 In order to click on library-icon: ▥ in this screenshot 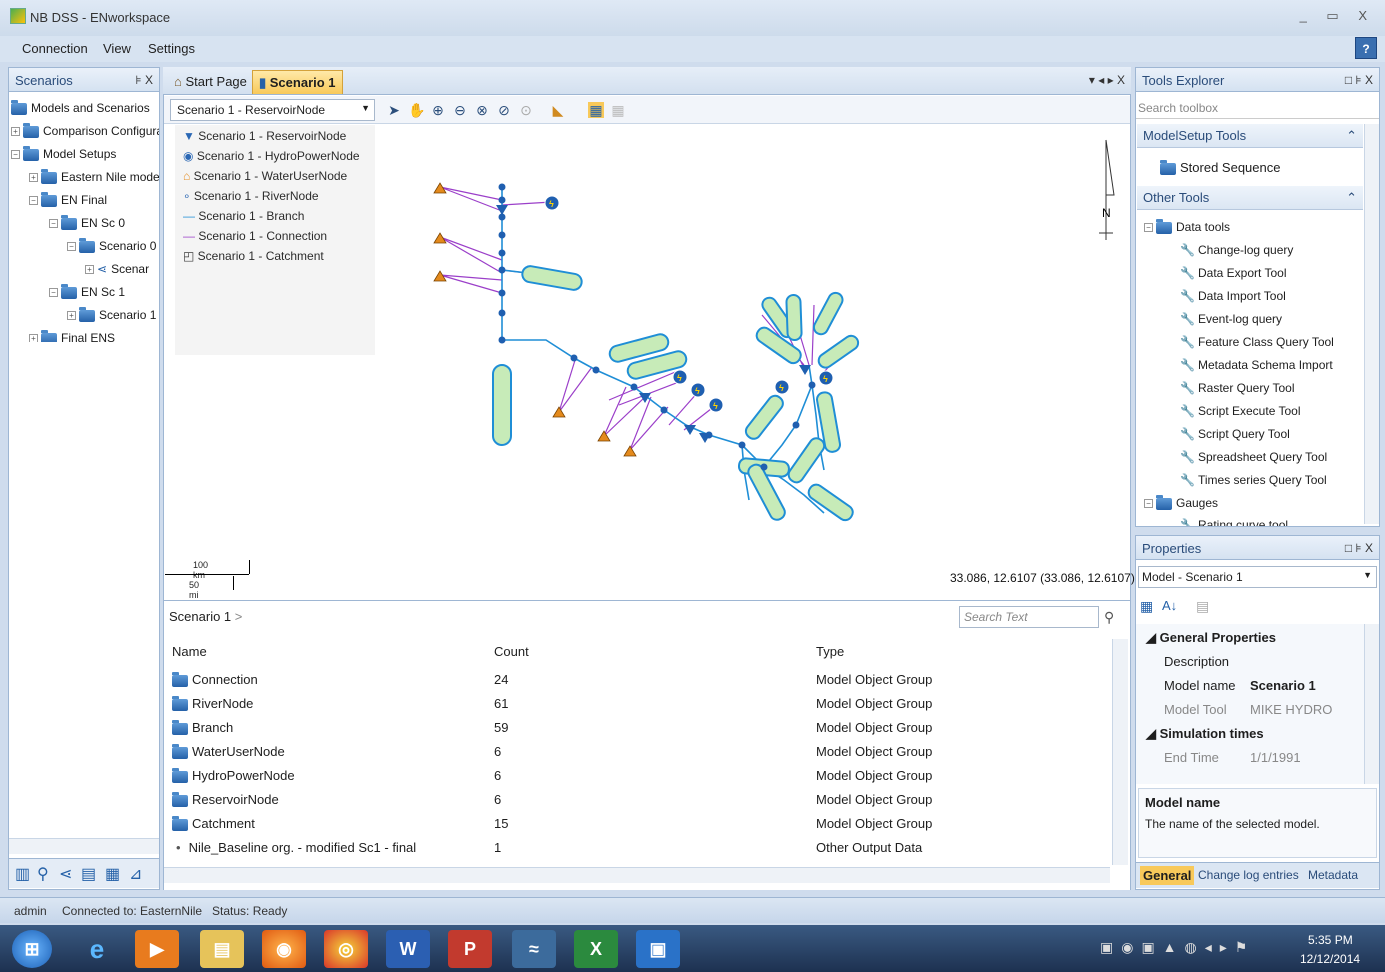, I will do `click(22, 874)`.